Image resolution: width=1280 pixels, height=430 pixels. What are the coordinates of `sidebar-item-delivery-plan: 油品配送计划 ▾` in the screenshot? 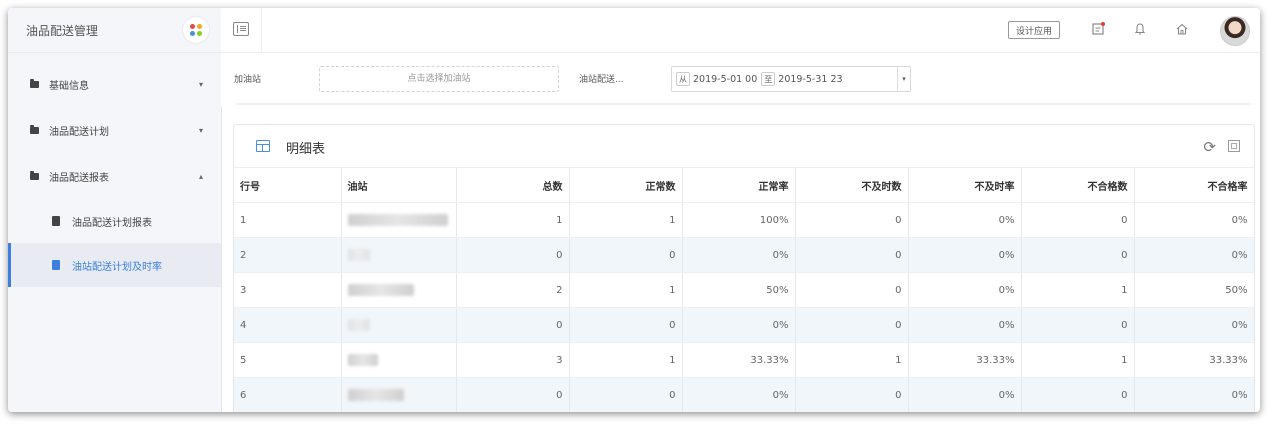 It's located at (114, 130).